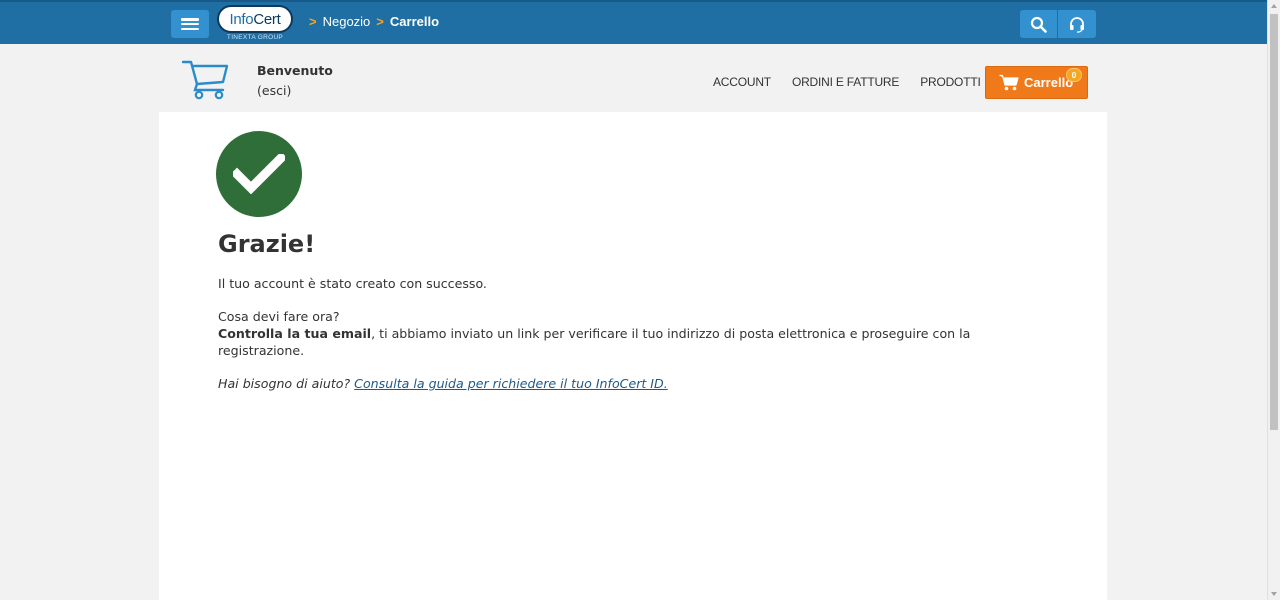 The height and width of the screenshot is (600, 1280). Describe the element at coordinates (742, 82) in the screenshot. I see `nav-item-account: ACCOUNT` at that location.